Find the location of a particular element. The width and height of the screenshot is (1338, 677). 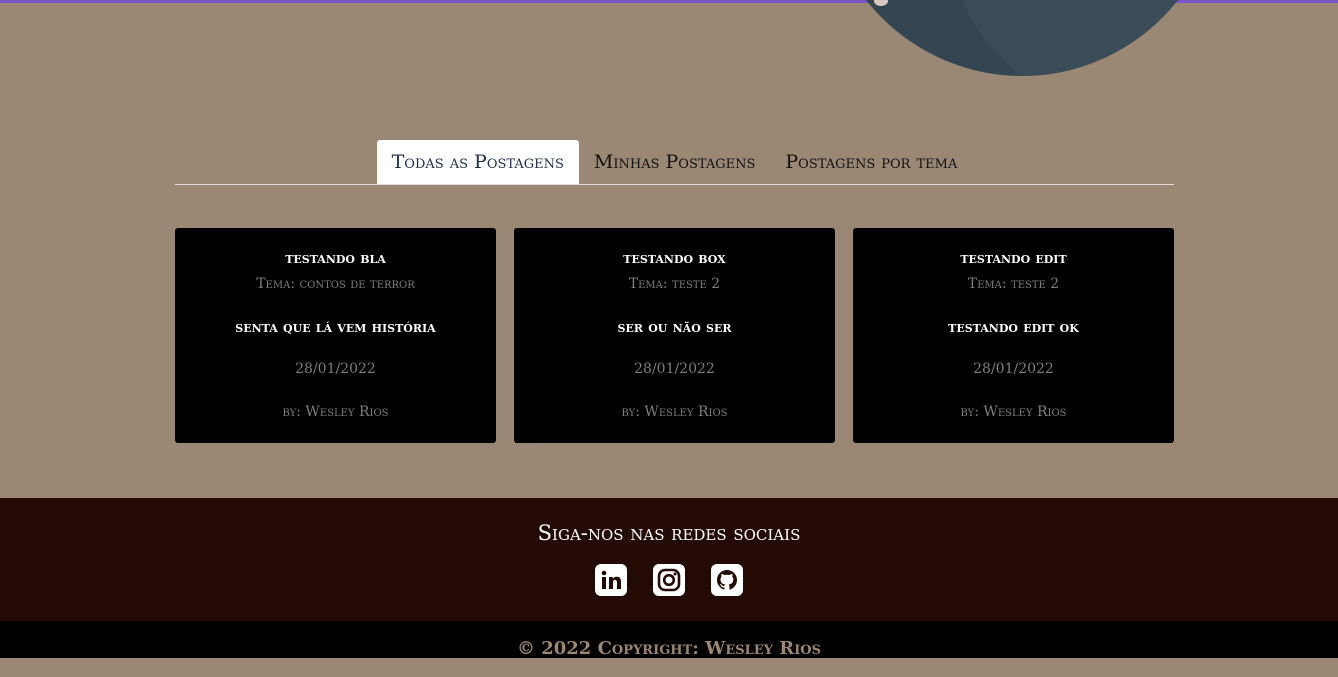

tab-all-posts: Todas as Postagens is located at coordinates (477, 162).